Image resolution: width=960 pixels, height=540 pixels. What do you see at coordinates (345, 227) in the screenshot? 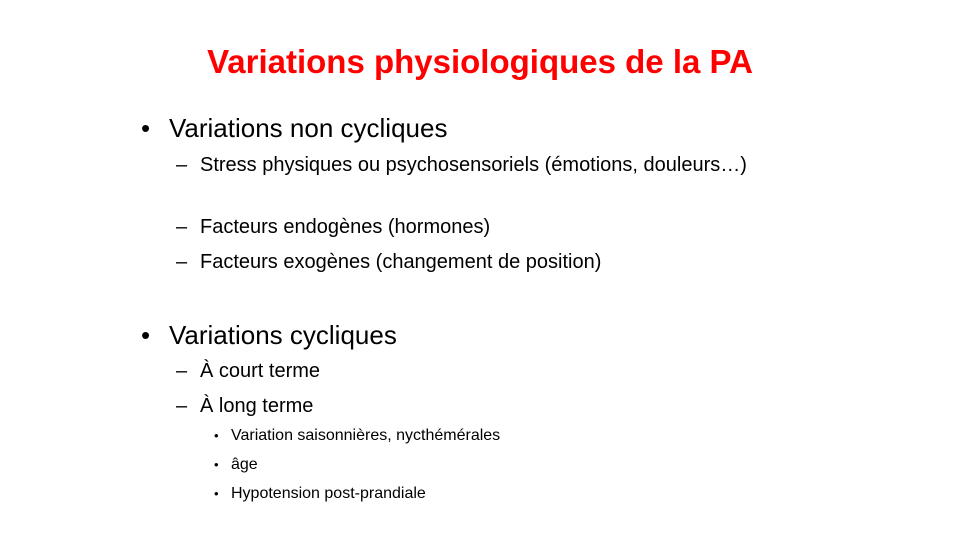
I see `list-item-text: Facteurs endogènes (hormones)` at bounding box center [345, 227].